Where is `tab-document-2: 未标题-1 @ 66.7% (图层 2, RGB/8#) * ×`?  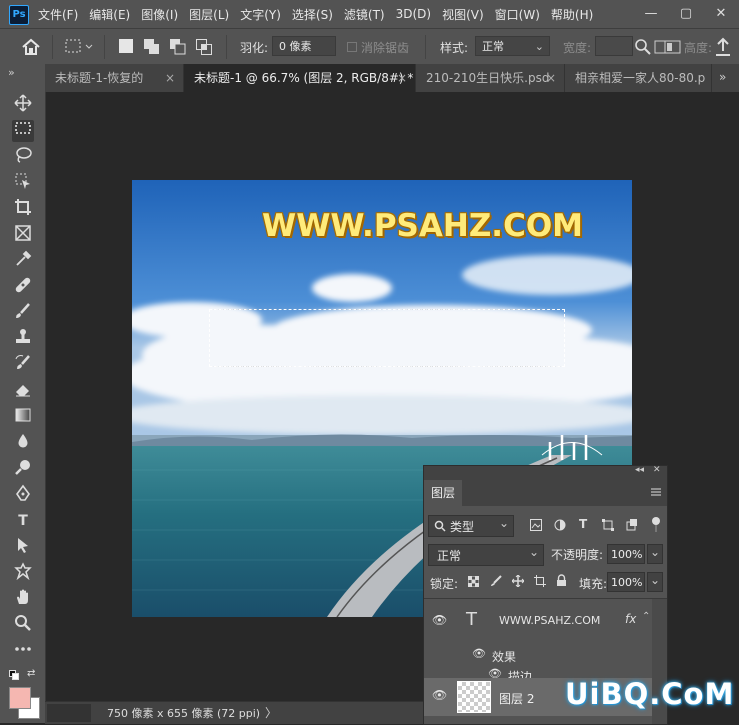 tab-document-2: 未标题-1 @ 66.7% (图层 2, RGB/8#) * × is located at coordinates (300, 78).